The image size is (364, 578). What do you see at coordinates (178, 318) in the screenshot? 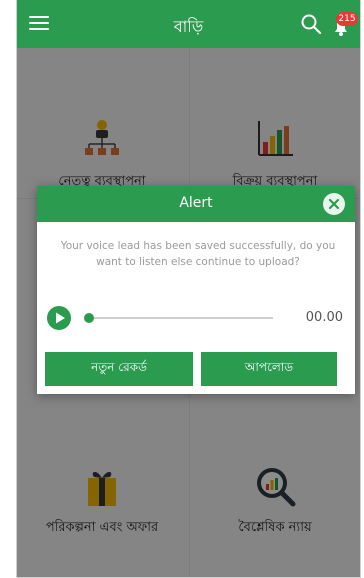
I see `audio-seekbar` at bounding box center [178, 318].